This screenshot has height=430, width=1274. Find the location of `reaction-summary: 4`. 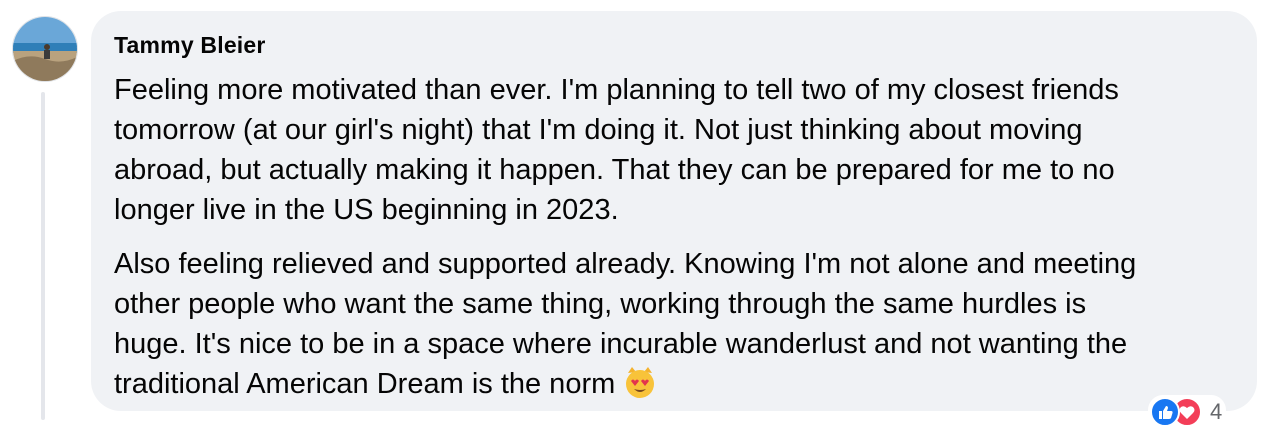

reaction-summary: 4 is located at coordinates (1187, 412).